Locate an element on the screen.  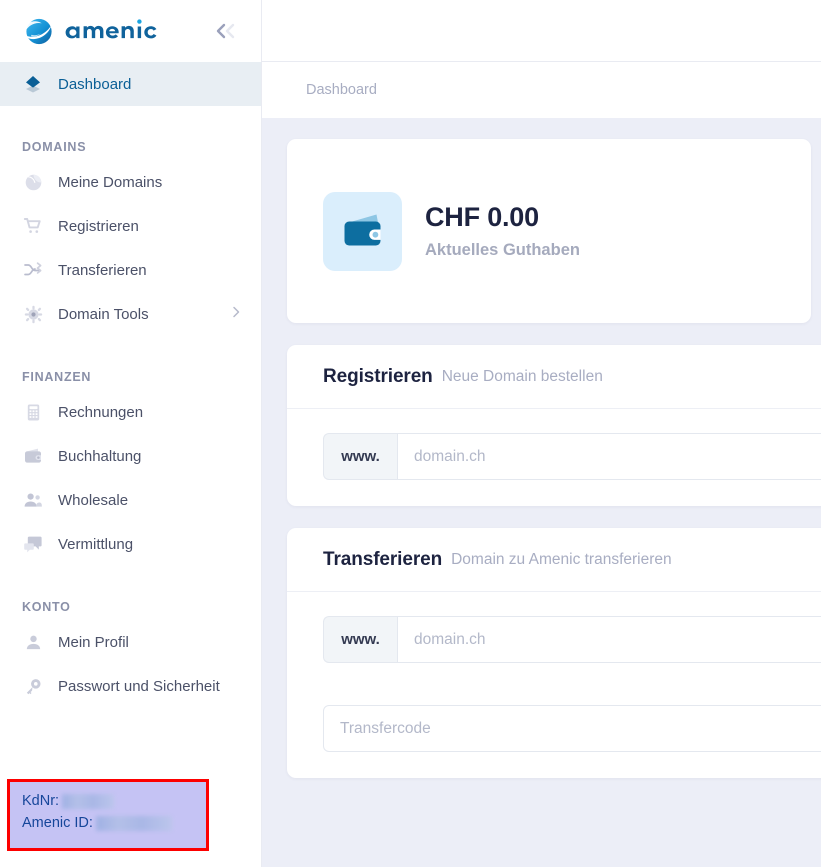
sidebar-section-konto: KONTO is located at coordinates (46, 607).